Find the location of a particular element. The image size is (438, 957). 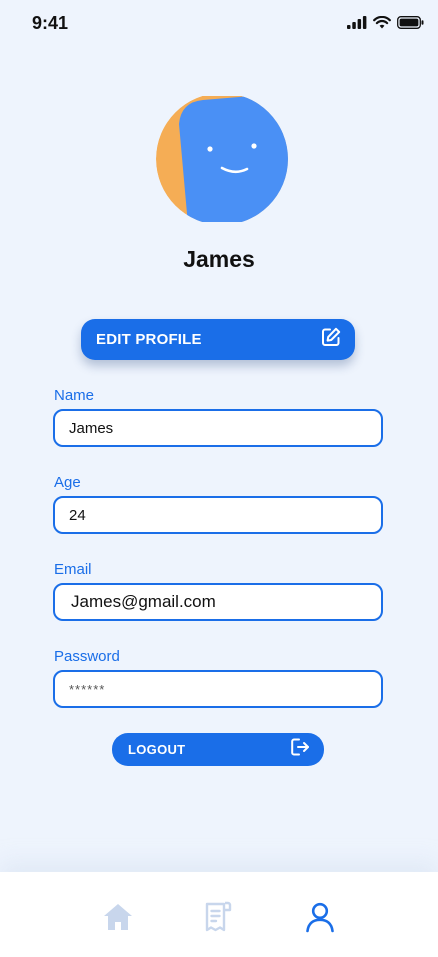

logout-icon is located at coordinates (300, 749).